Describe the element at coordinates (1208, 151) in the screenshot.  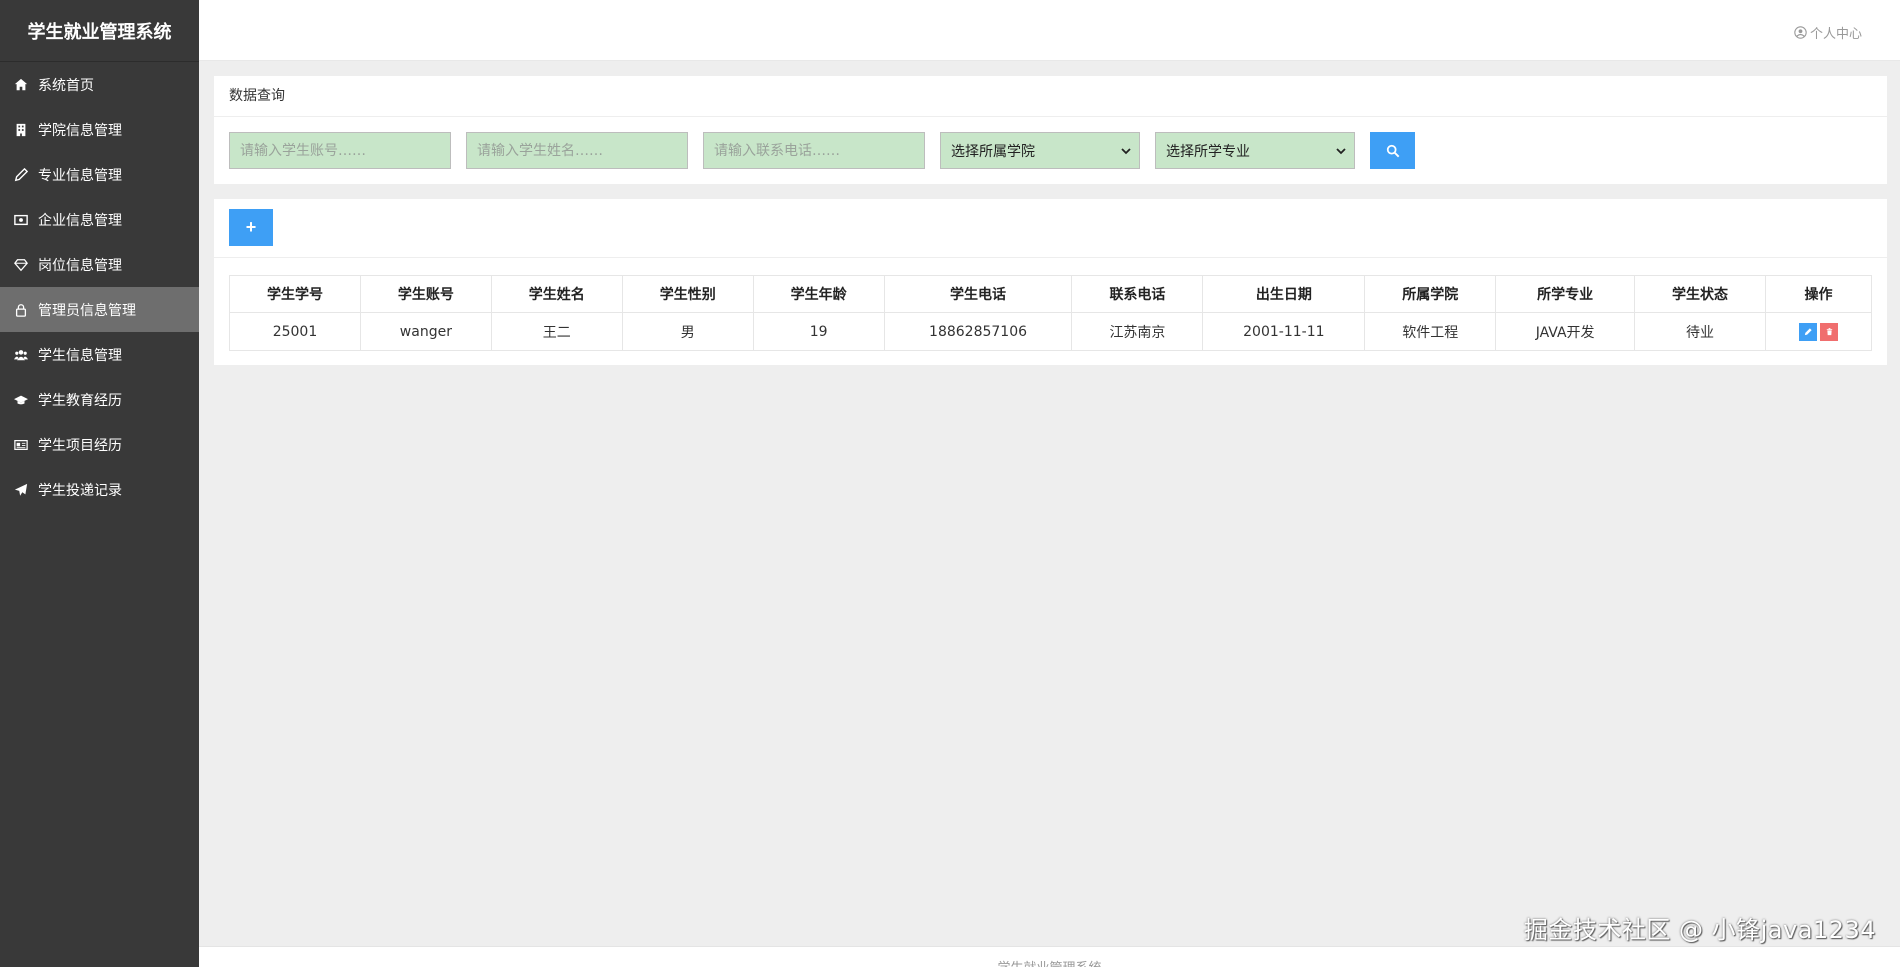
I see `major-select-value: 选择所学专业` at that location.